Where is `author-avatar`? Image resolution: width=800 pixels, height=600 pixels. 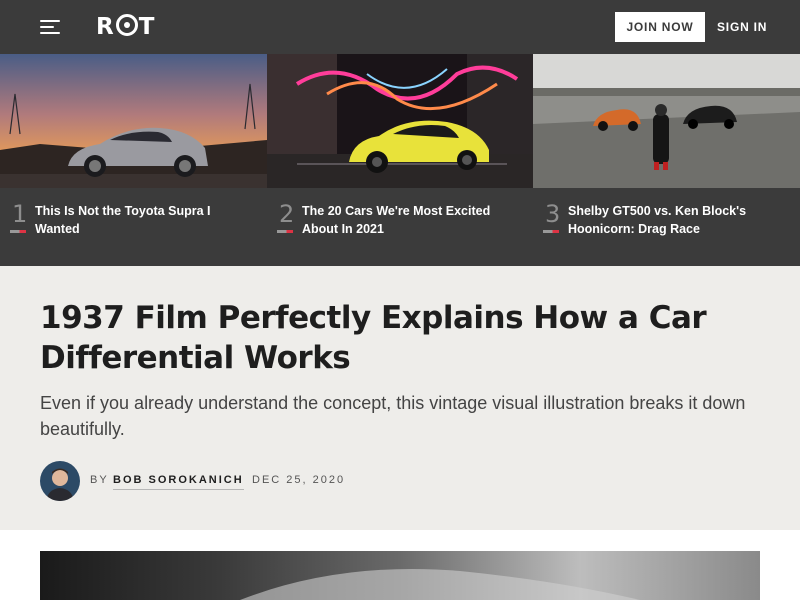 author-avatar is located at coordinates (60, 481).